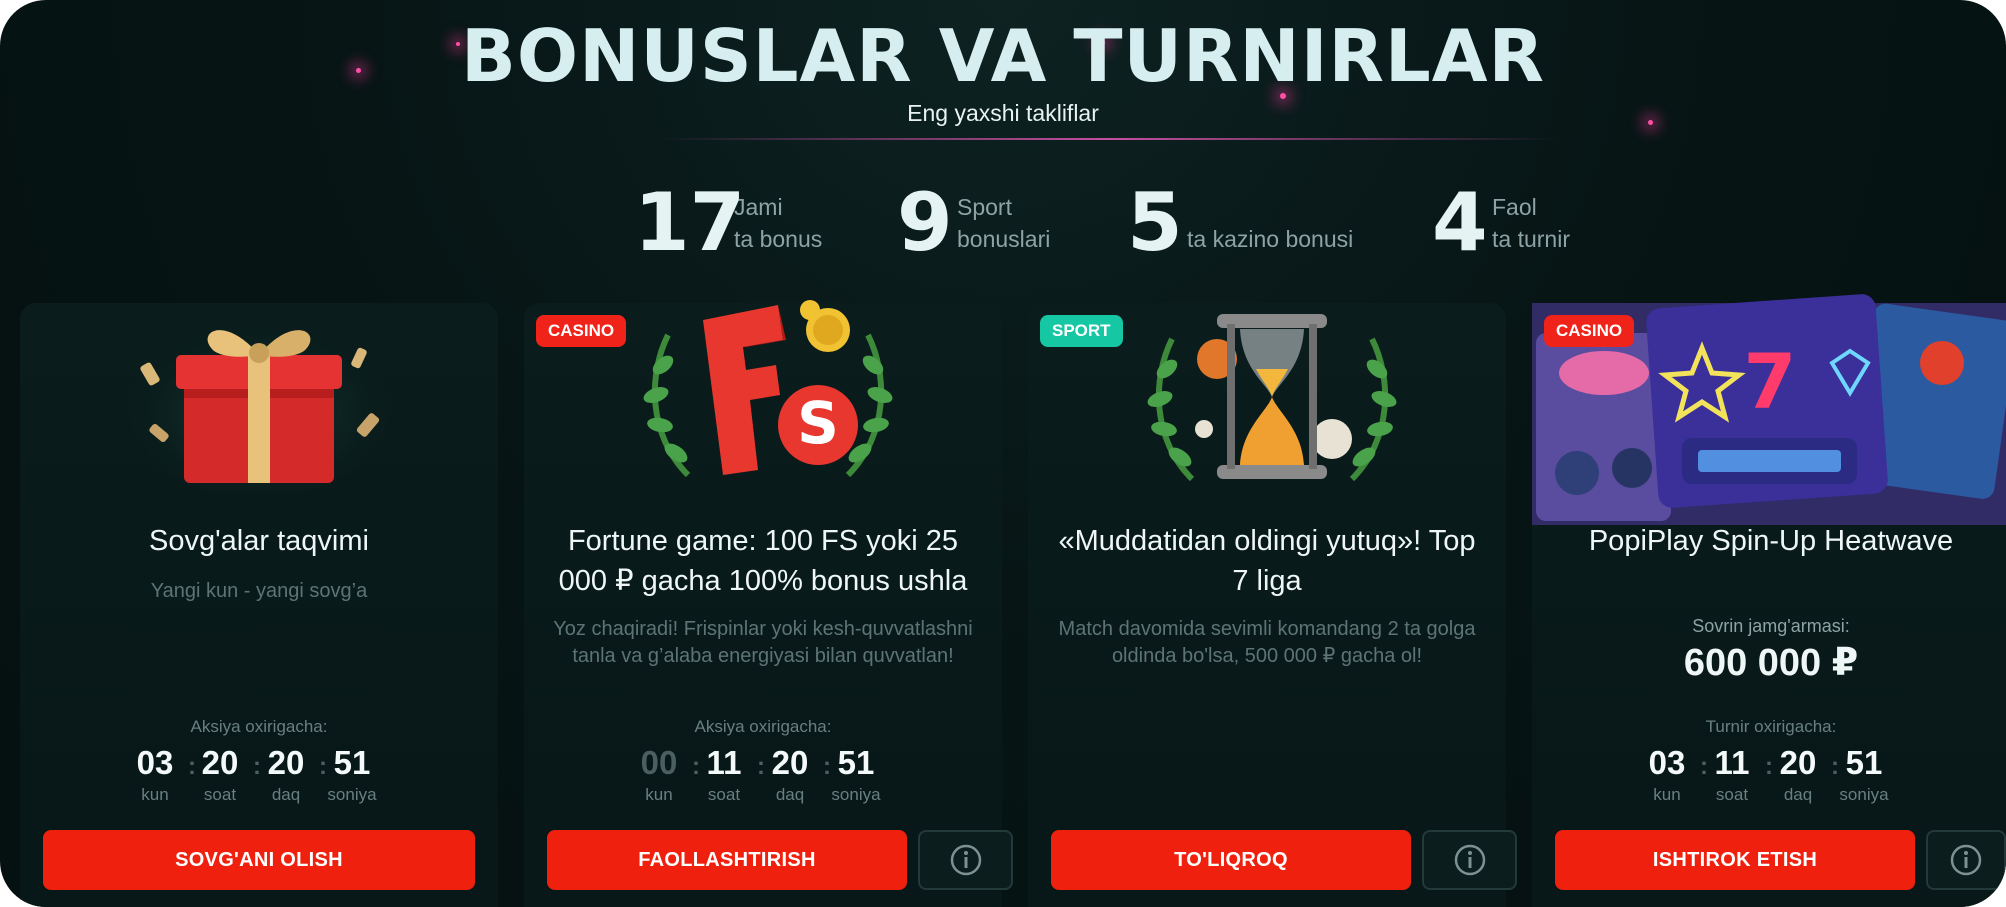 Image resolution: width=2006 pixels, height=907 pixels. Describe the element at coordinates (749, 223) in the screenshot. I see `stat-total-bonuses: 17 Jami ta bonus` at that location.